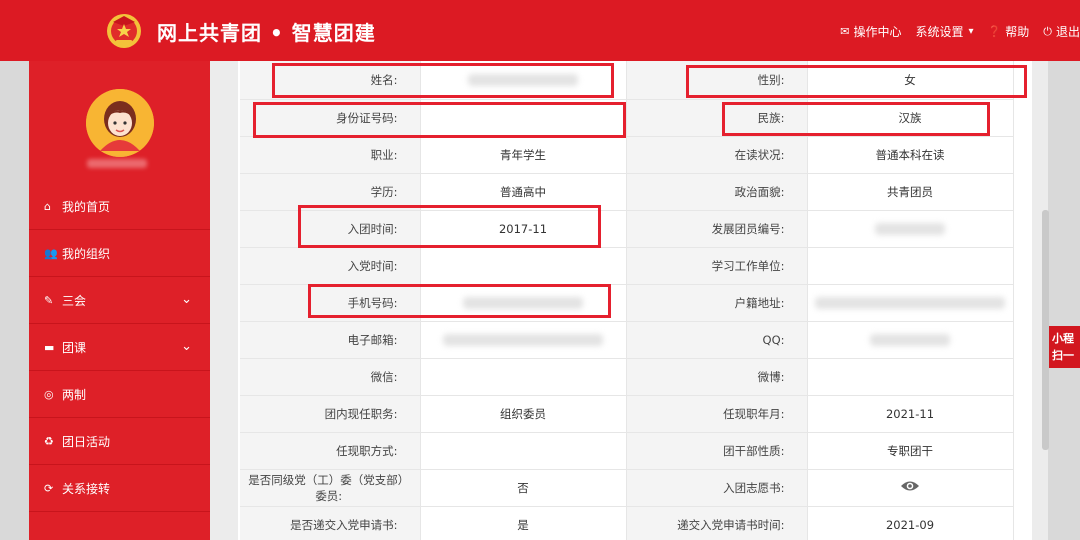 The image size is (1080, 540). I want to click on member-number-value, so click(910, 229).